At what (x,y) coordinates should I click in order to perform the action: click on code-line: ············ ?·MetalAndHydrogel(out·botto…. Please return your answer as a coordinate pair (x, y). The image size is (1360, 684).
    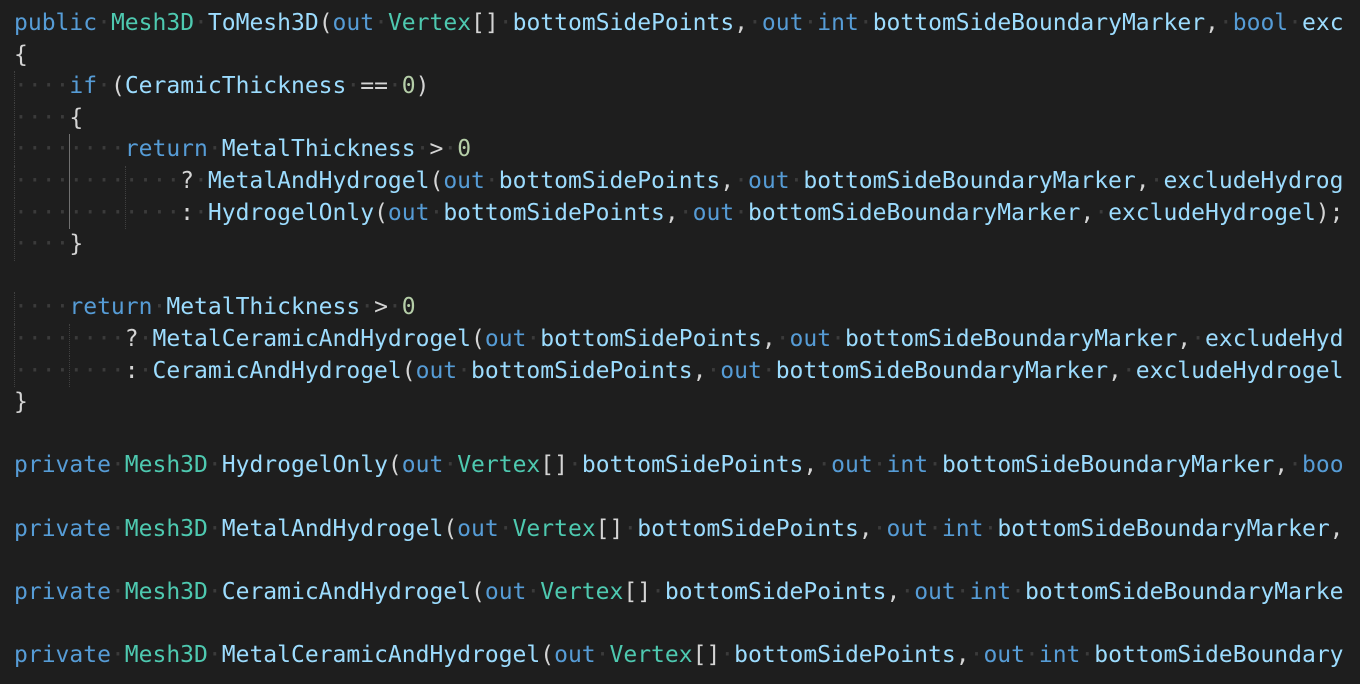
    Looking at the image, I should click on (679, 181).